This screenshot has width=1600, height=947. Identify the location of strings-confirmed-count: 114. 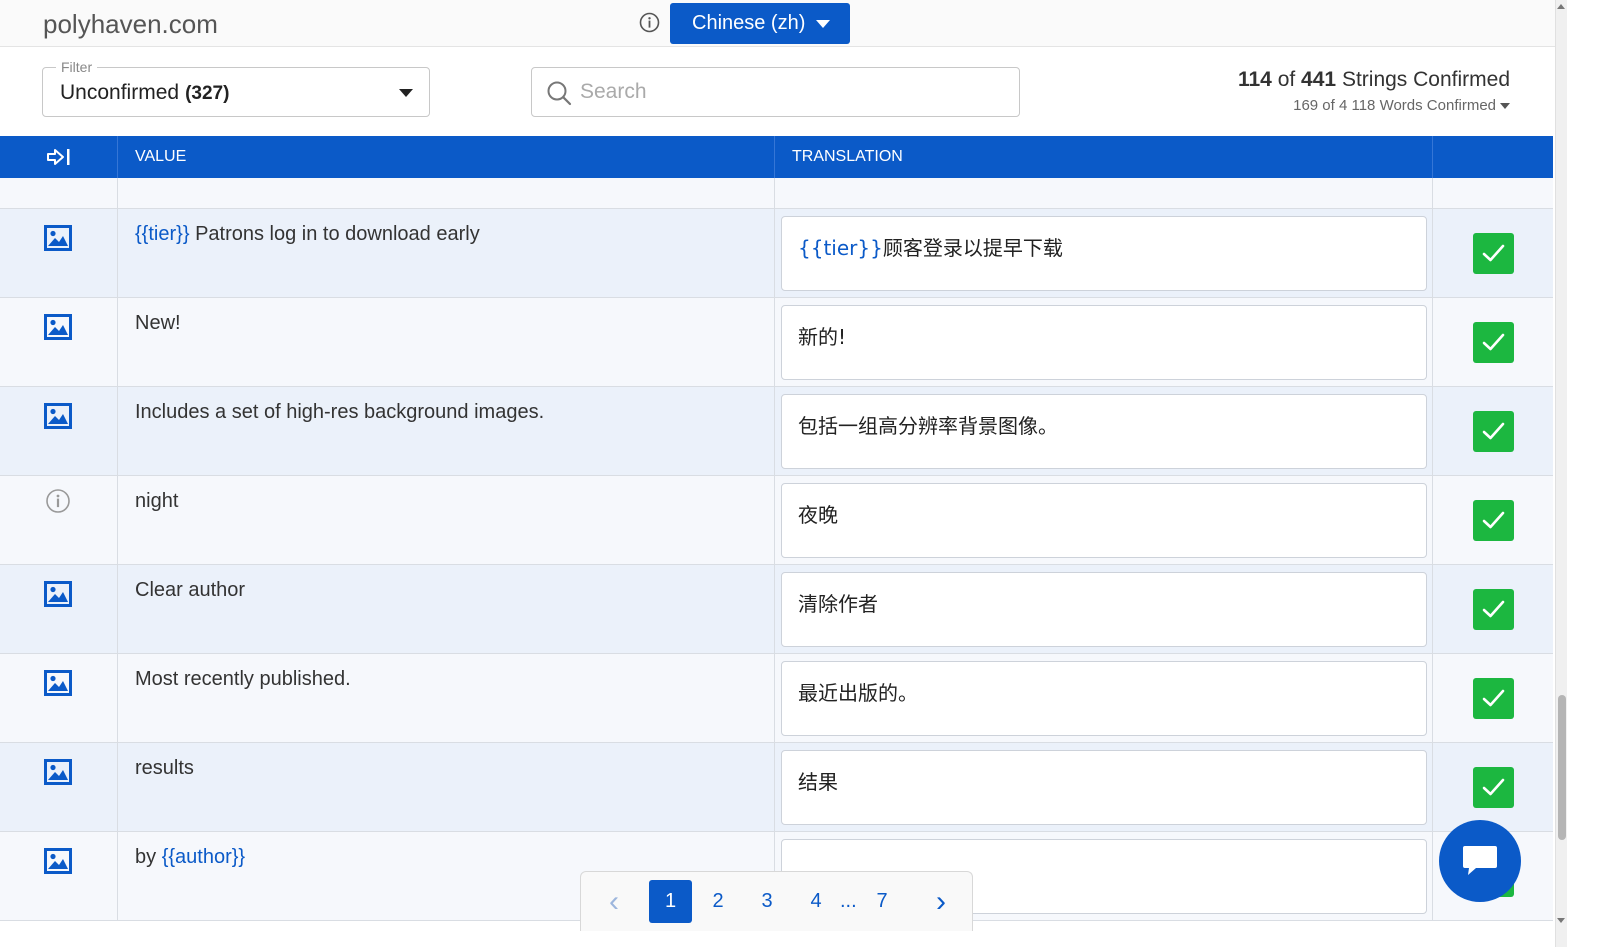
(1254, 79).